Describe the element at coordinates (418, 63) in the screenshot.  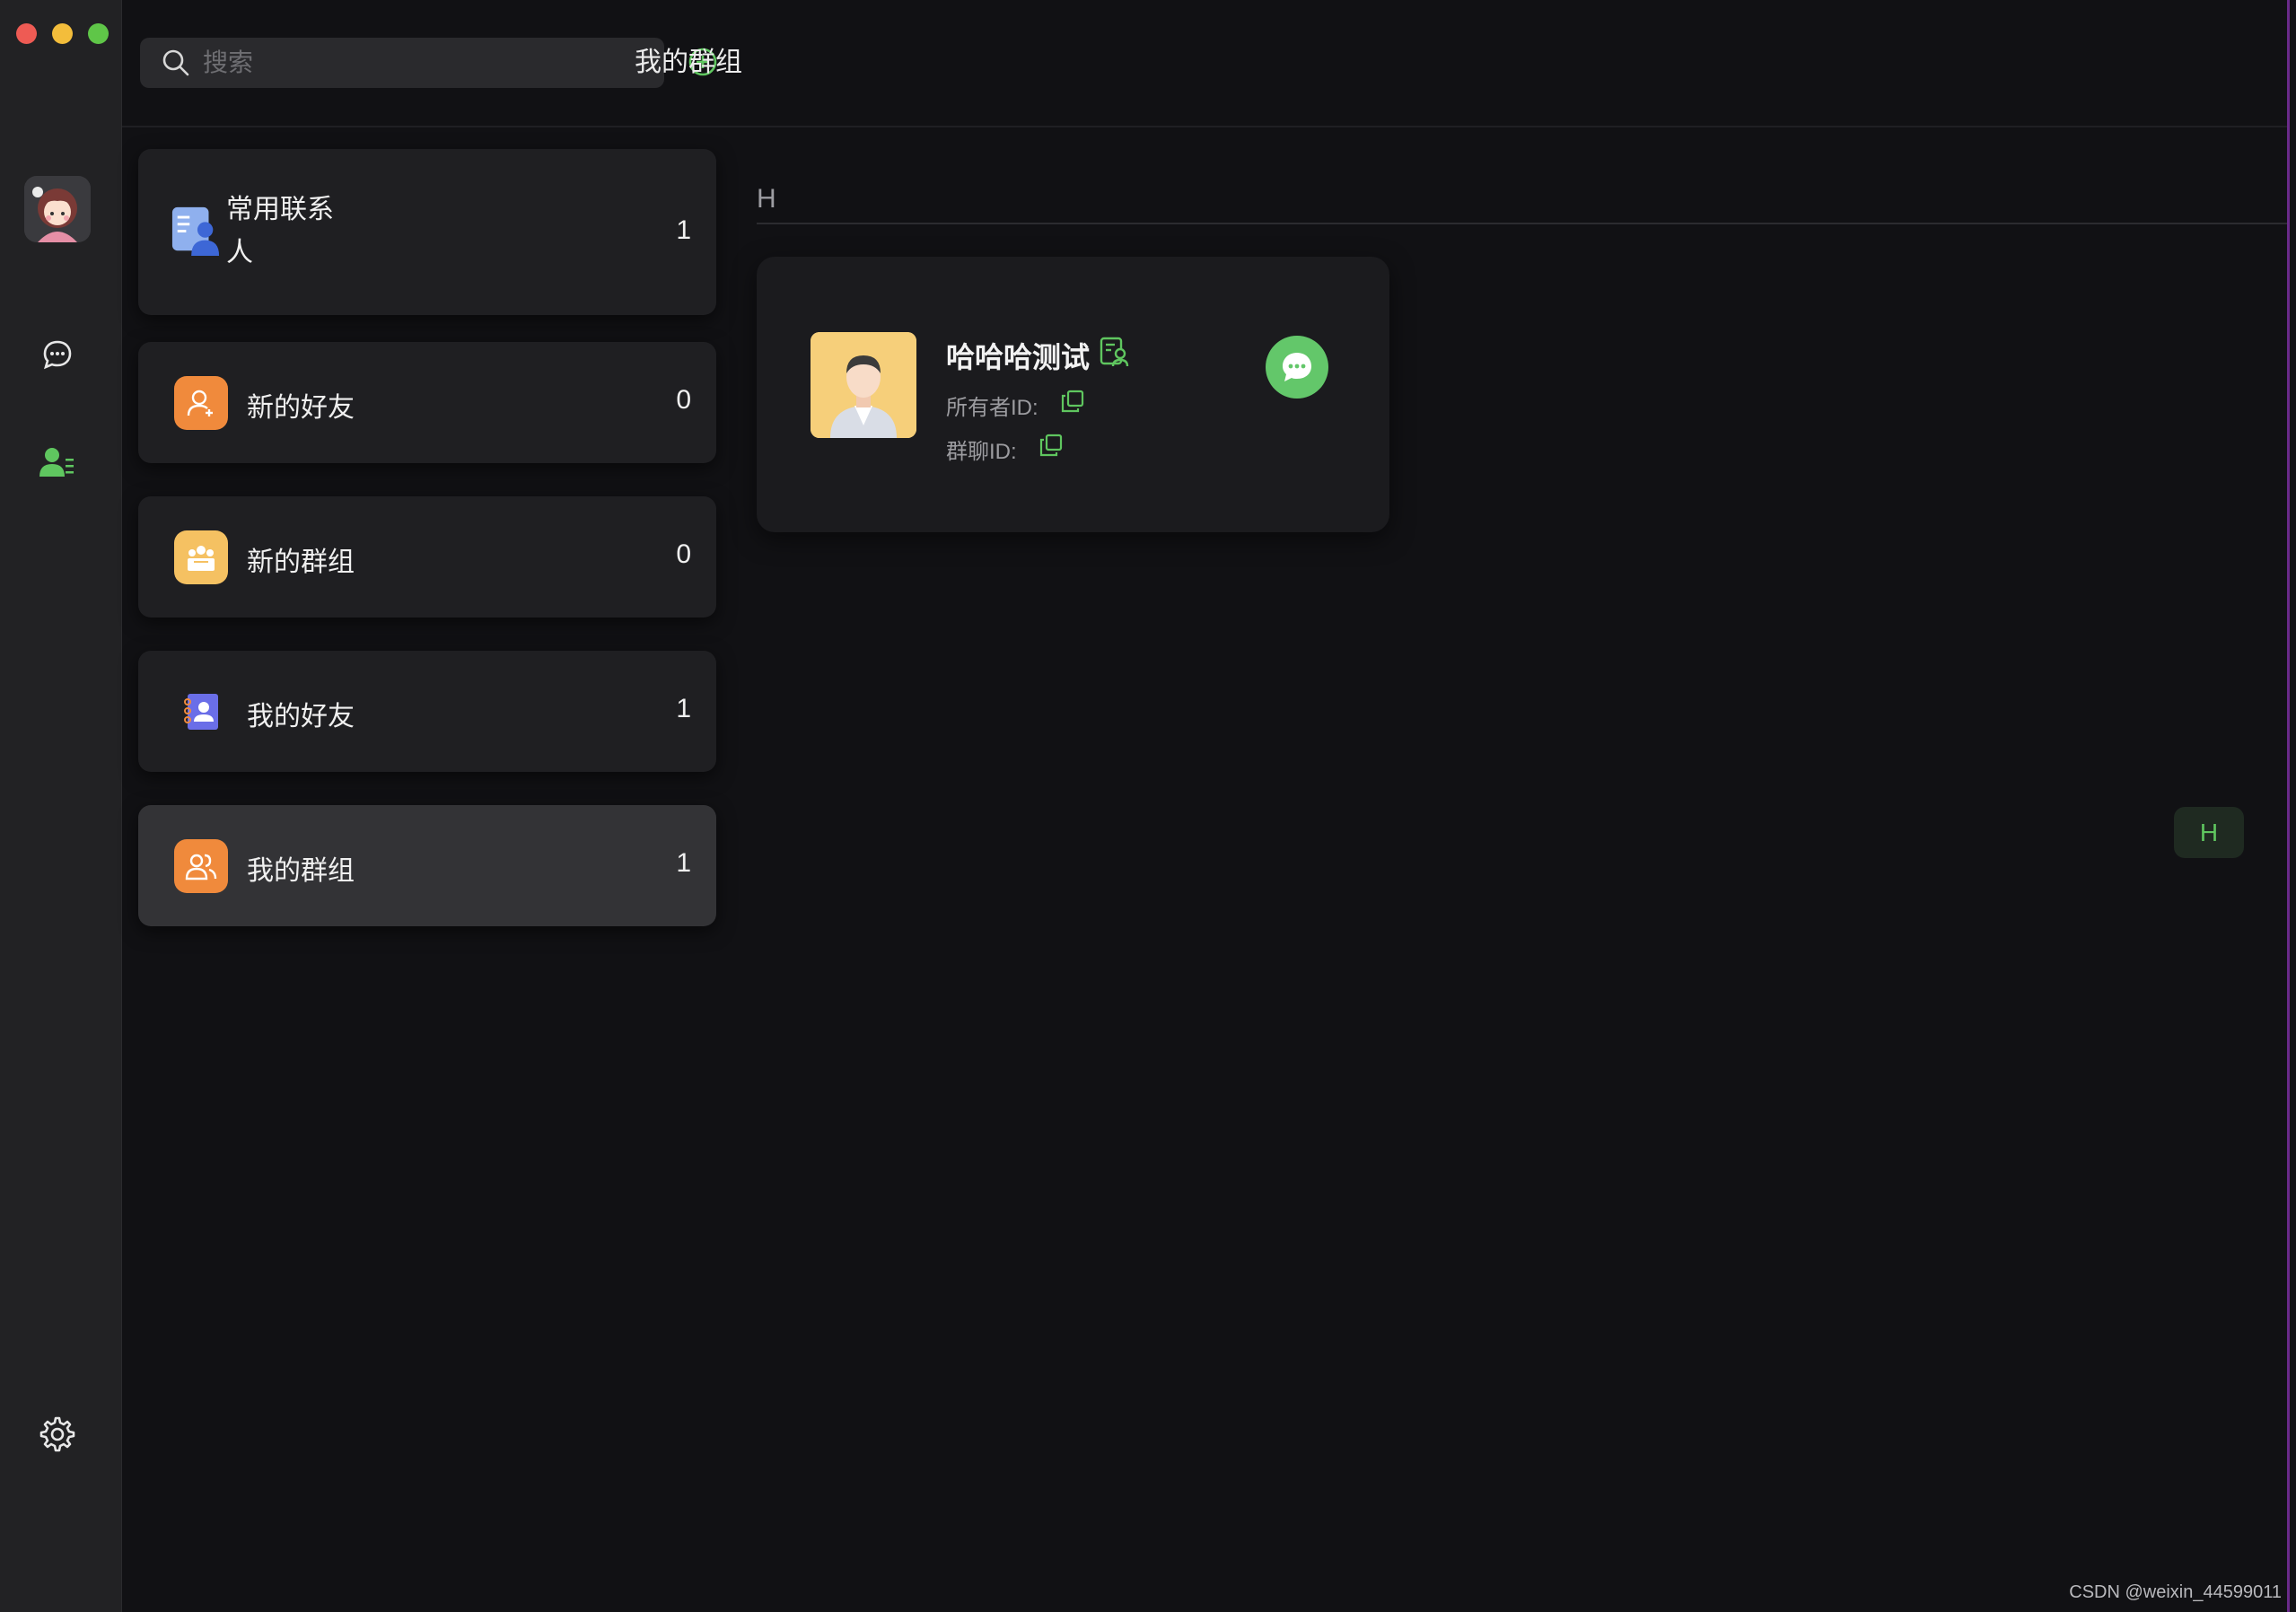
I see `search-input` at that location.